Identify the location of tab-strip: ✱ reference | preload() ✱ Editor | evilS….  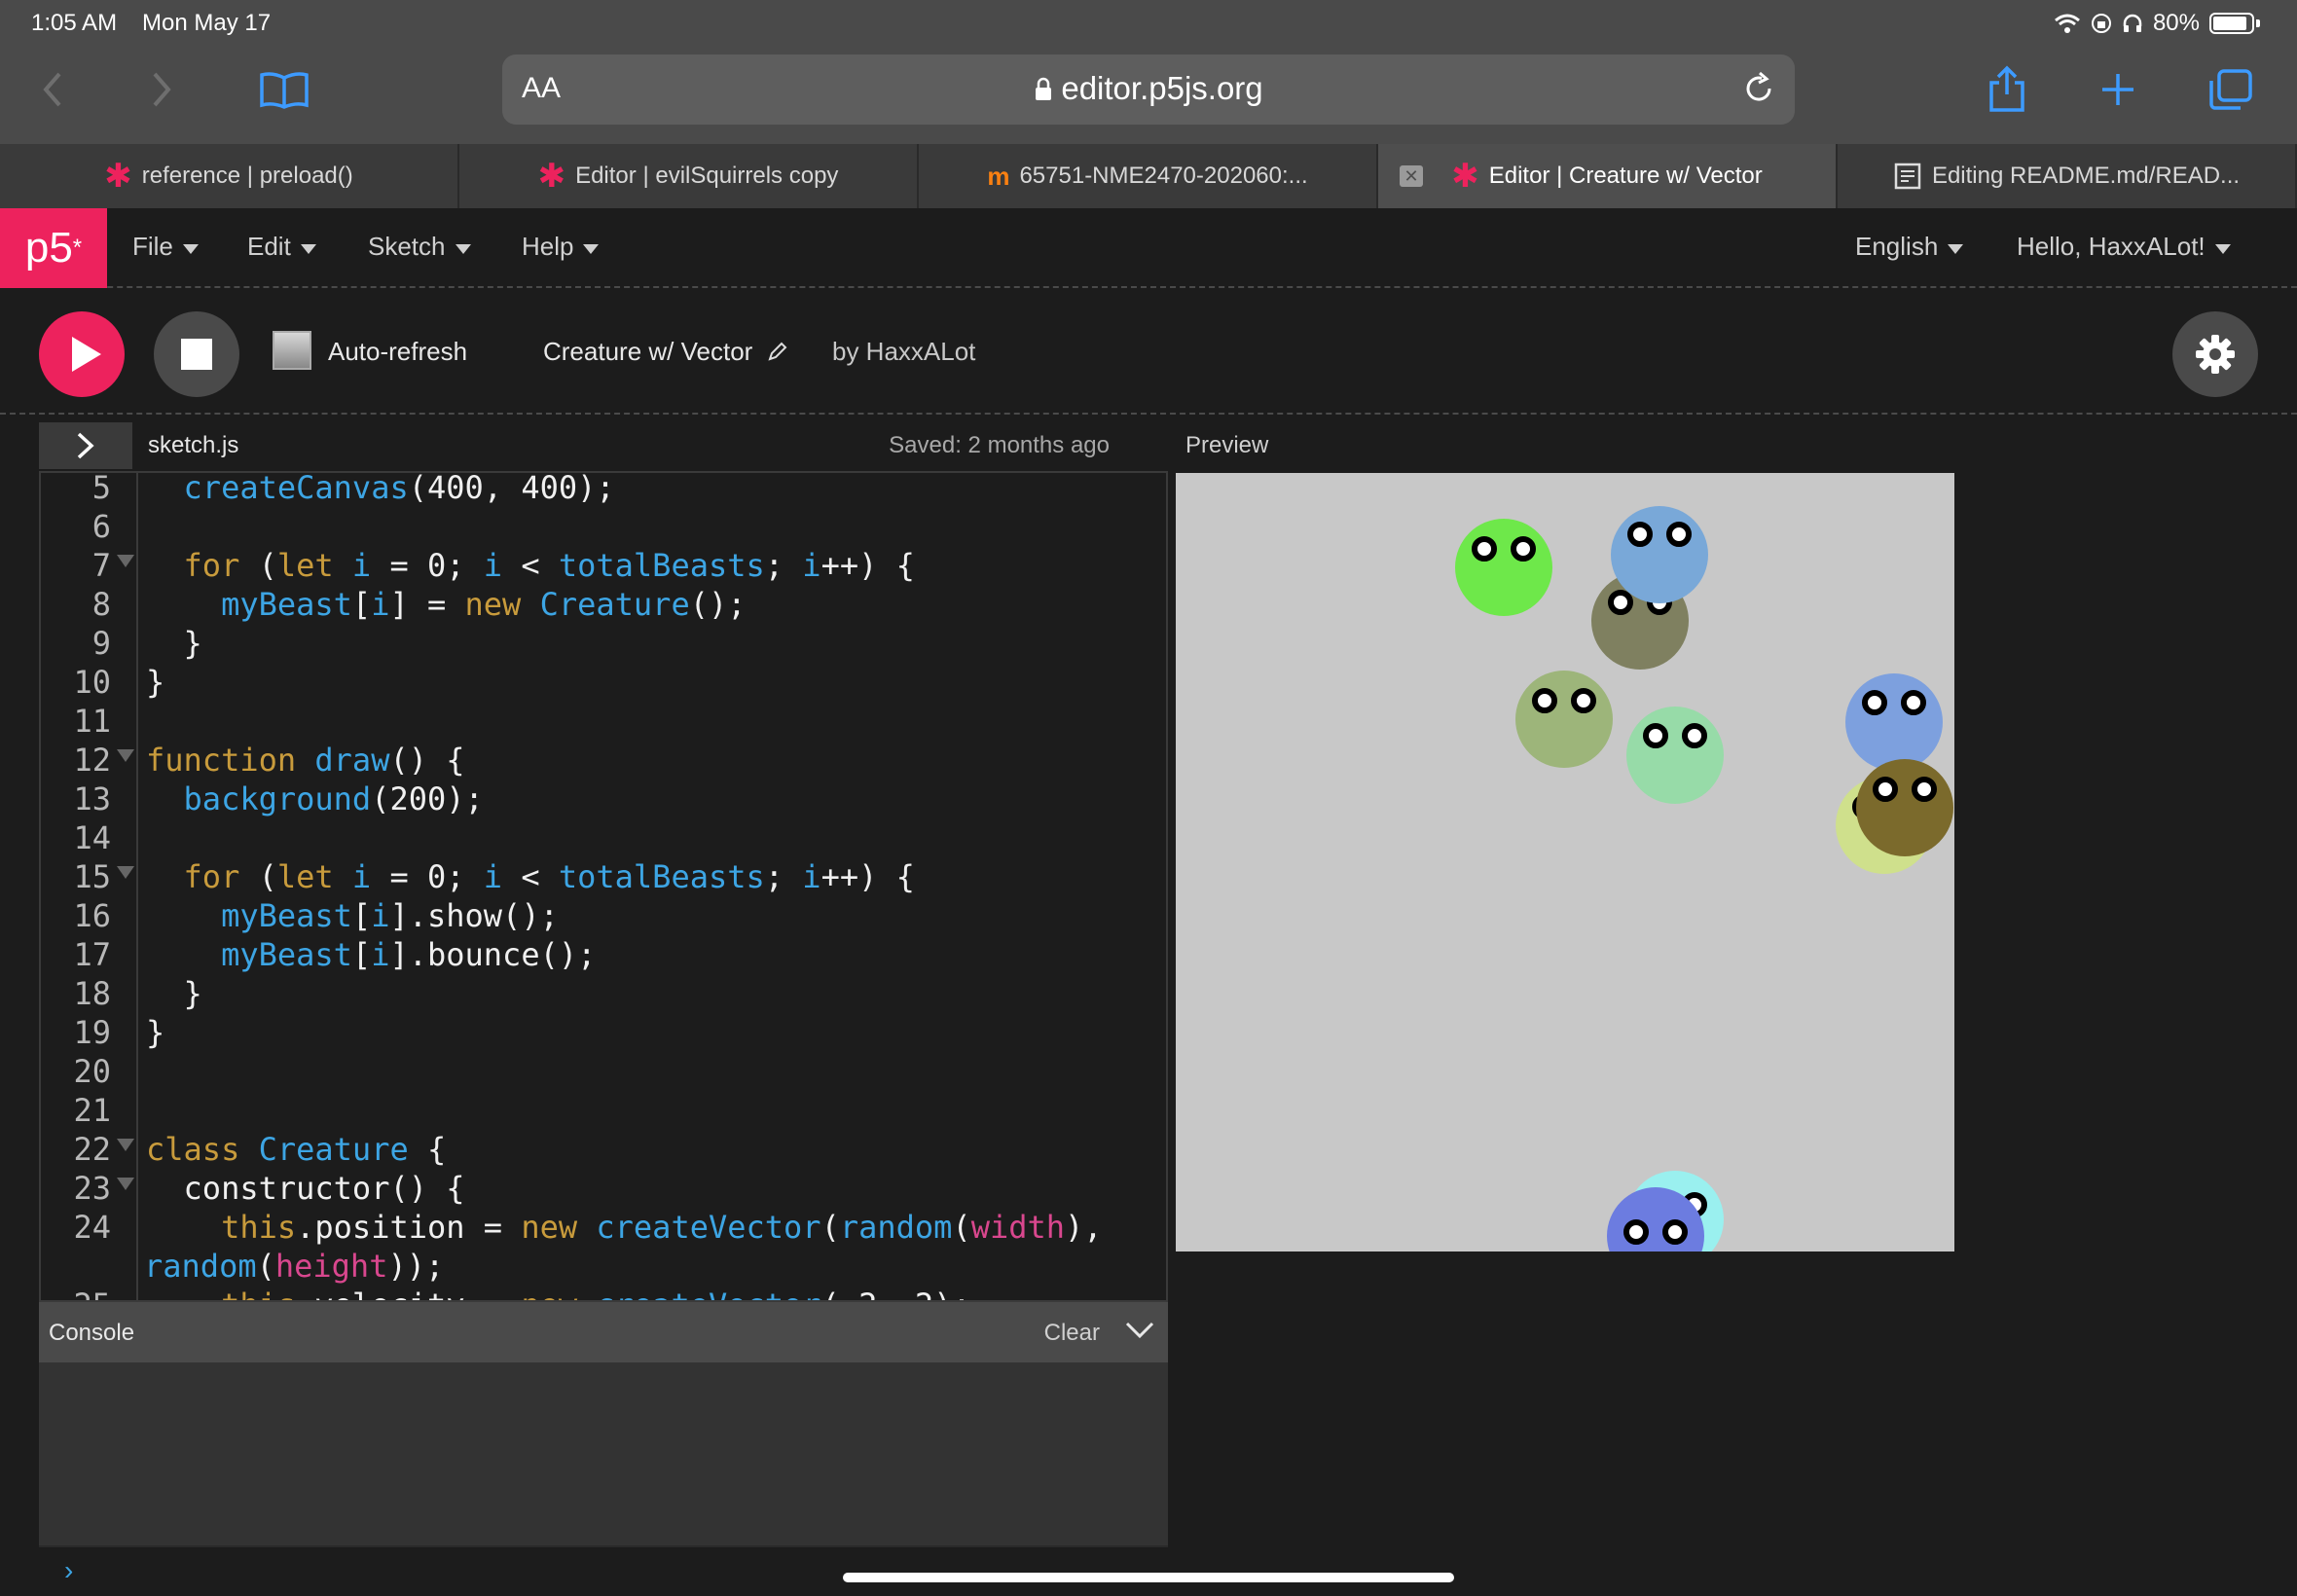
(1148, 176).